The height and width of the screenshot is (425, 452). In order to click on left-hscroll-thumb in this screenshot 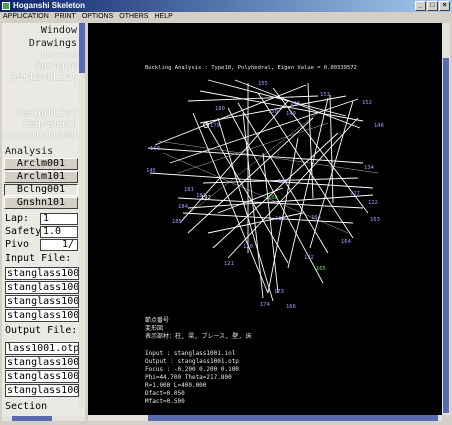, I will do `click(32, 418)`.